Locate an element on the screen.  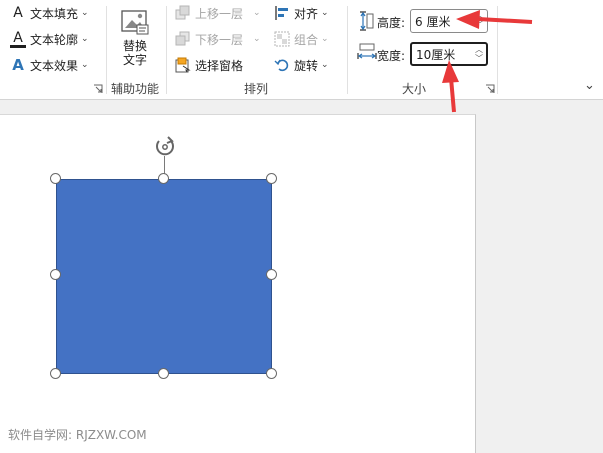
resize-handle-bottom is located at coordinates (163, 373).